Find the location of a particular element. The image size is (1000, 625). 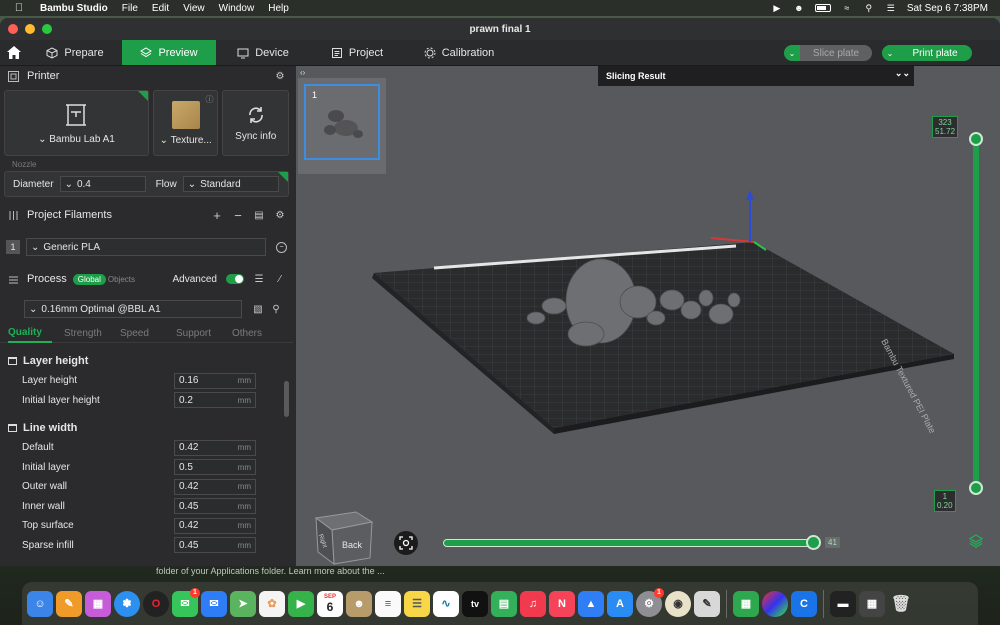

process-objects-toggle: Objects is located at coordinates (121, 279).